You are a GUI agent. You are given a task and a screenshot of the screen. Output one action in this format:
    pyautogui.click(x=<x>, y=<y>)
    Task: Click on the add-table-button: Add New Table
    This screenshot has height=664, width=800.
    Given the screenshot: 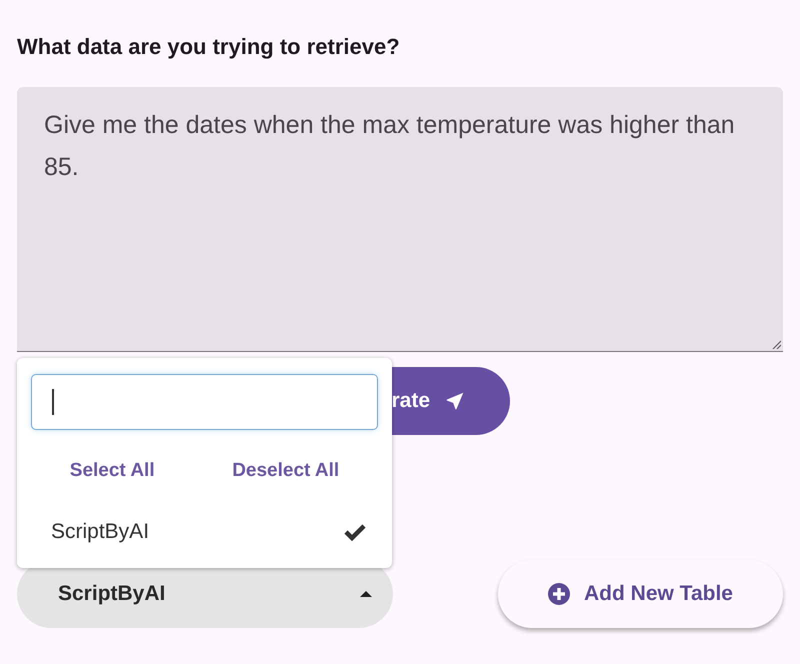 What is the action you would take?
    pyautogui.click(x=640, y=594)
    